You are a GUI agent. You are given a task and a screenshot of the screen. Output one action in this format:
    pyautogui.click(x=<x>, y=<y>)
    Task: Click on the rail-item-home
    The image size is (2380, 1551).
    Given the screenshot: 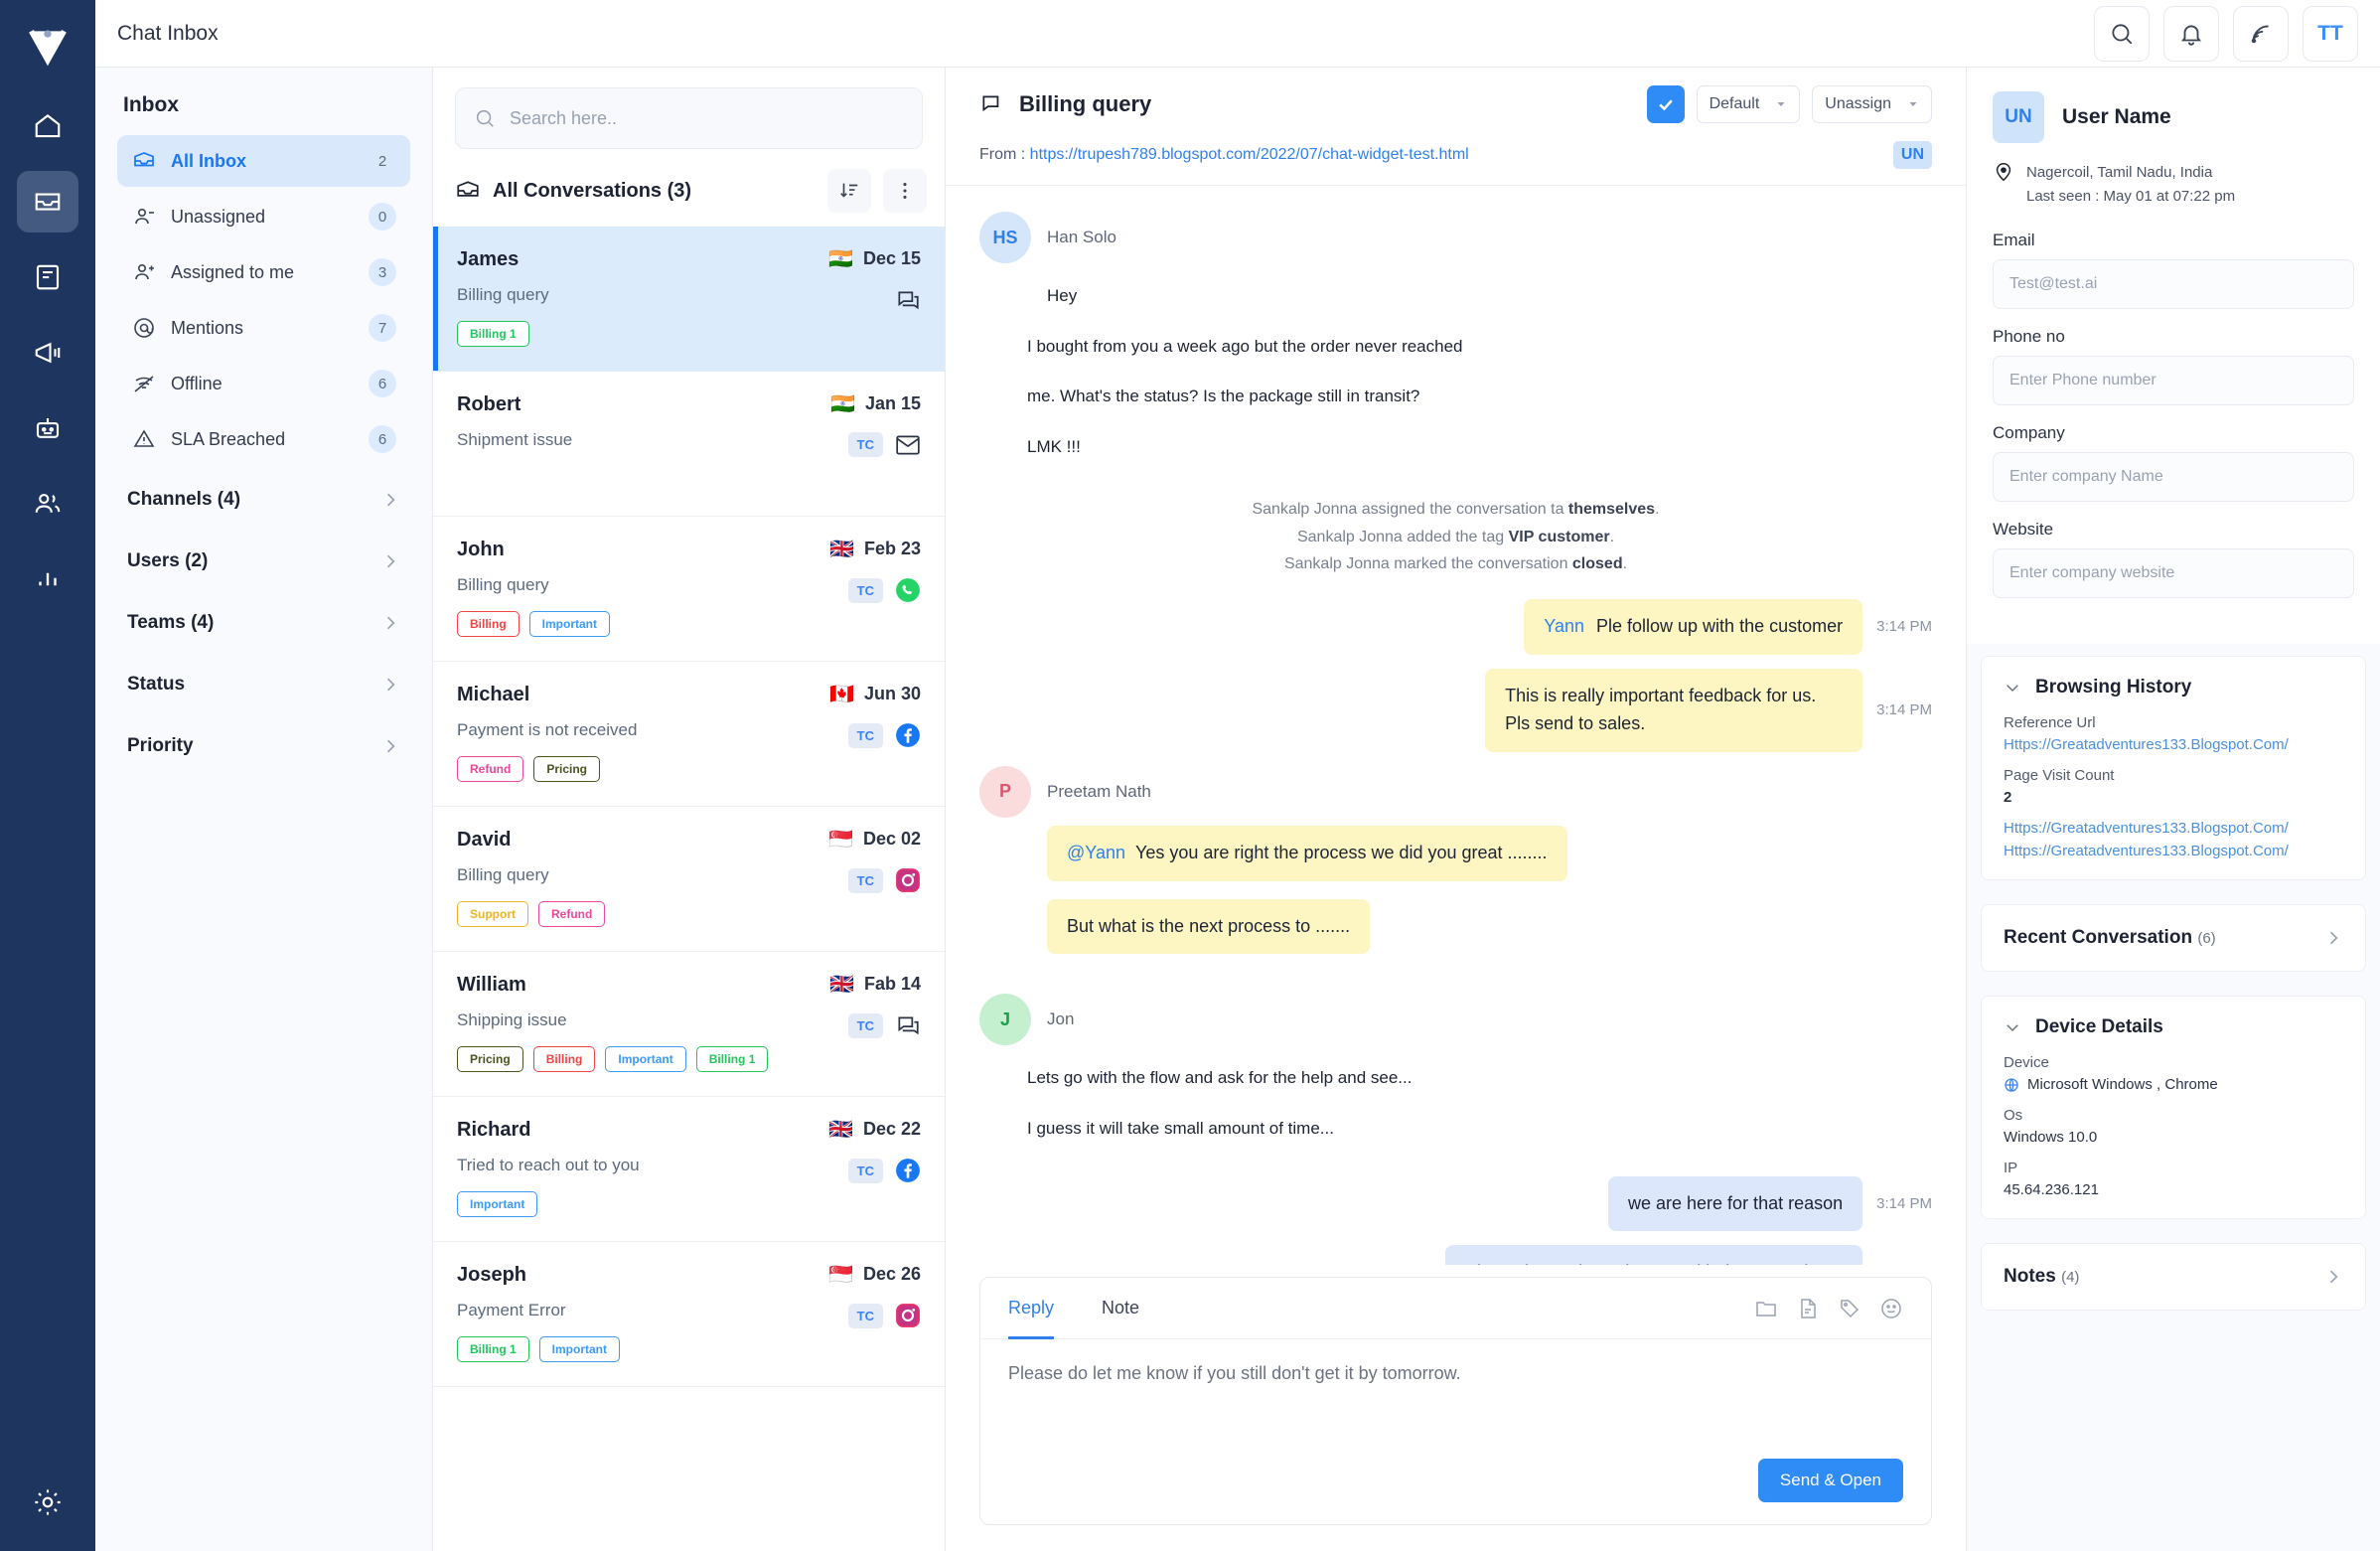 What is the action you would take?
    pyautogui.click(x=47, y=126)
    